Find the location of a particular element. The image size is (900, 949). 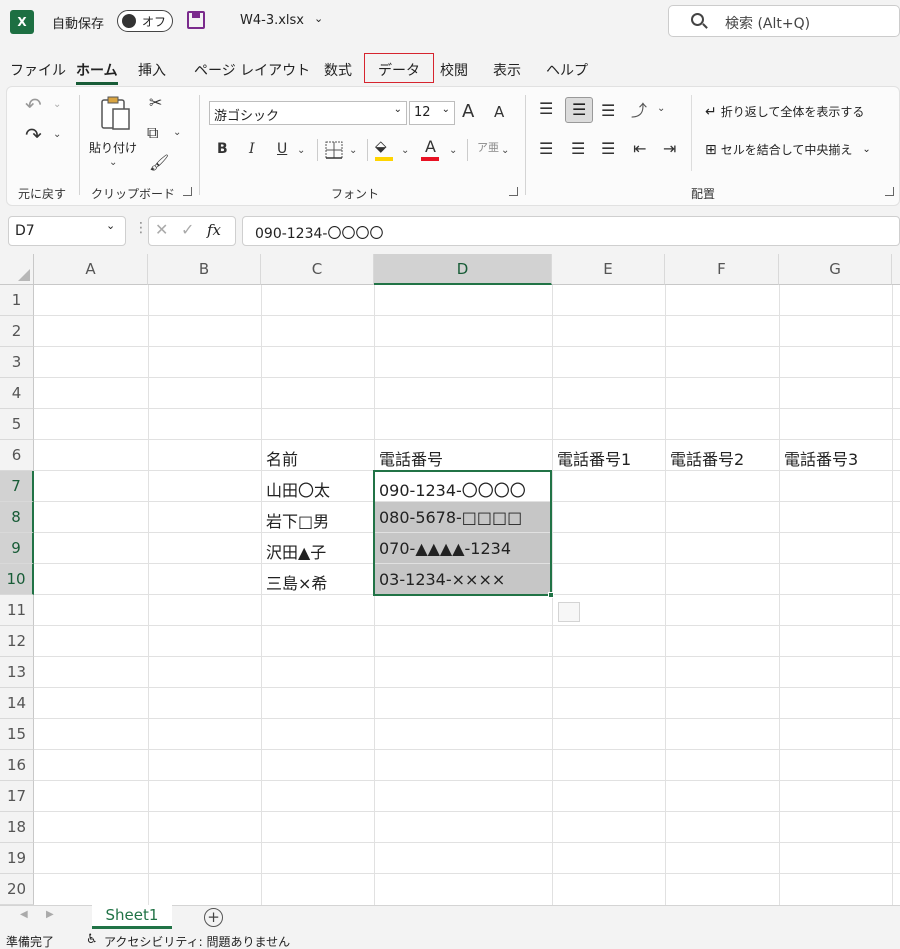

clipboard-launcher-icon is located at coordinates (187, 191).